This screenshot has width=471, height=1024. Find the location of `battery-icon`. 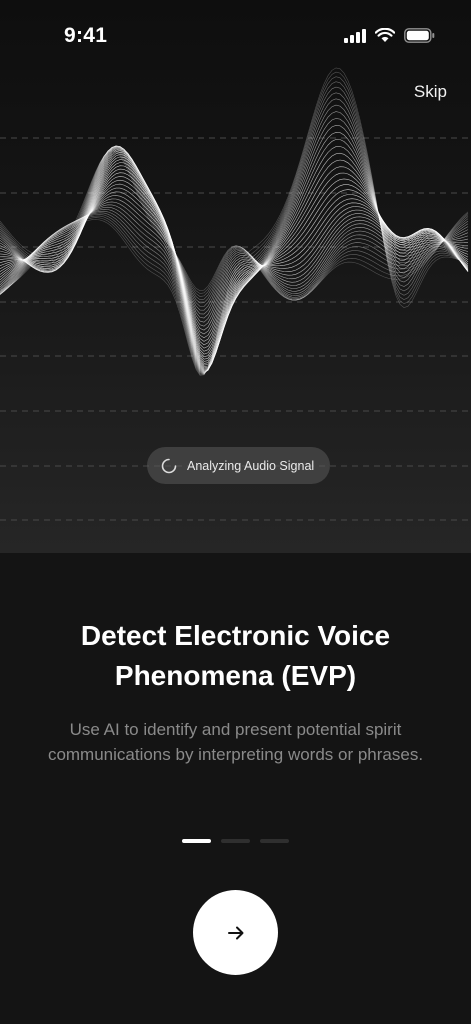

battery-icon is located at coordinates (419, 35).